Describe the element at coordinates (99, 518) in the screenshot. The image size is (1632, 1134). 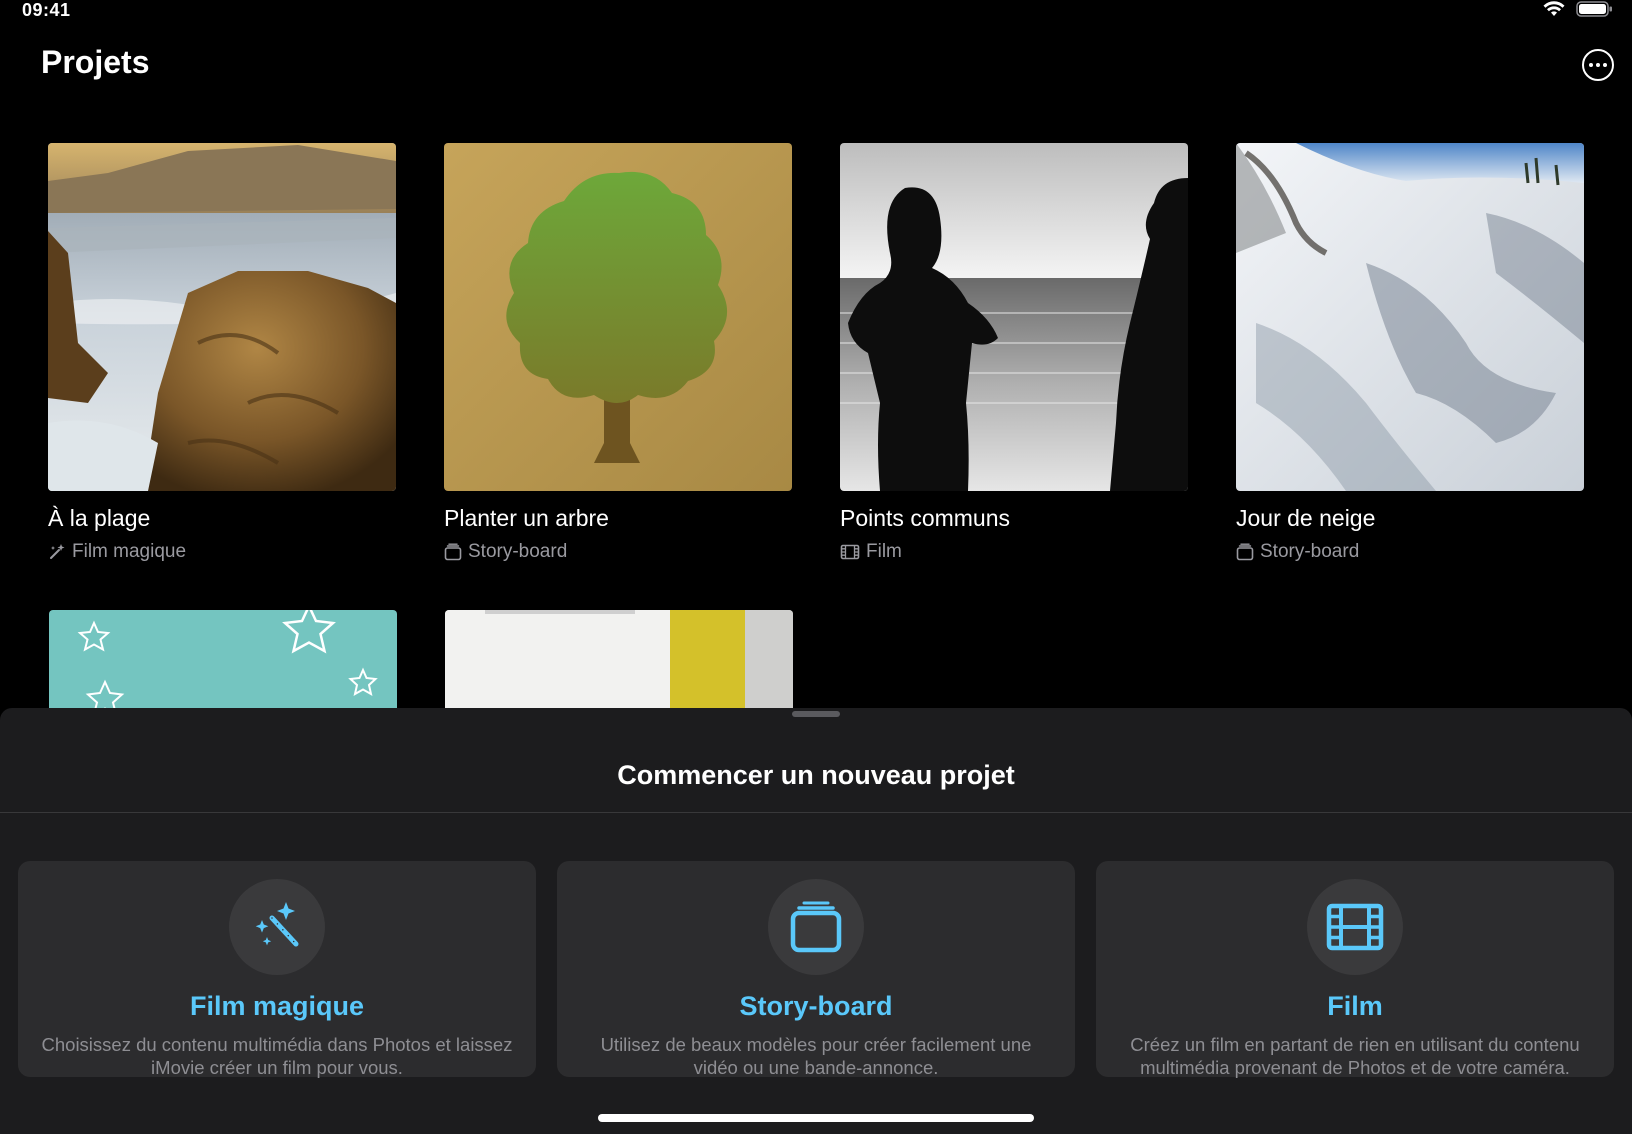
I see `project-title: À la plage` at that location.